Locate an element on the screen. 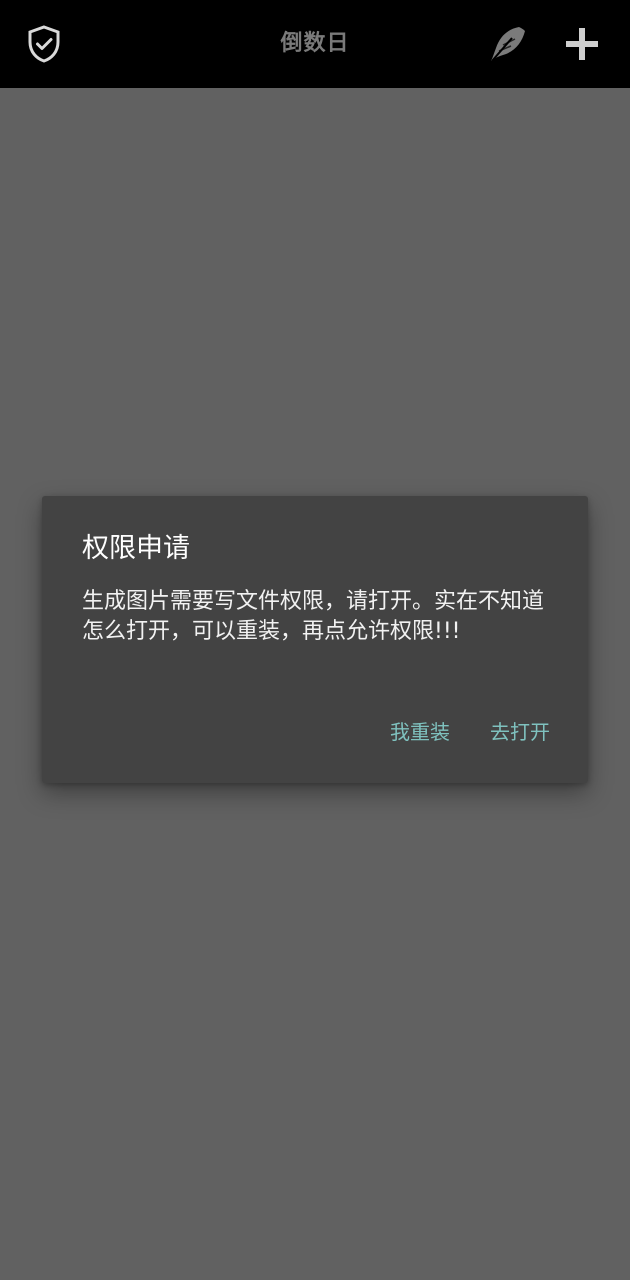 This screenshot has height=1280, width=630. feather-quill-icon-svg is located at coordinates (508, 44).